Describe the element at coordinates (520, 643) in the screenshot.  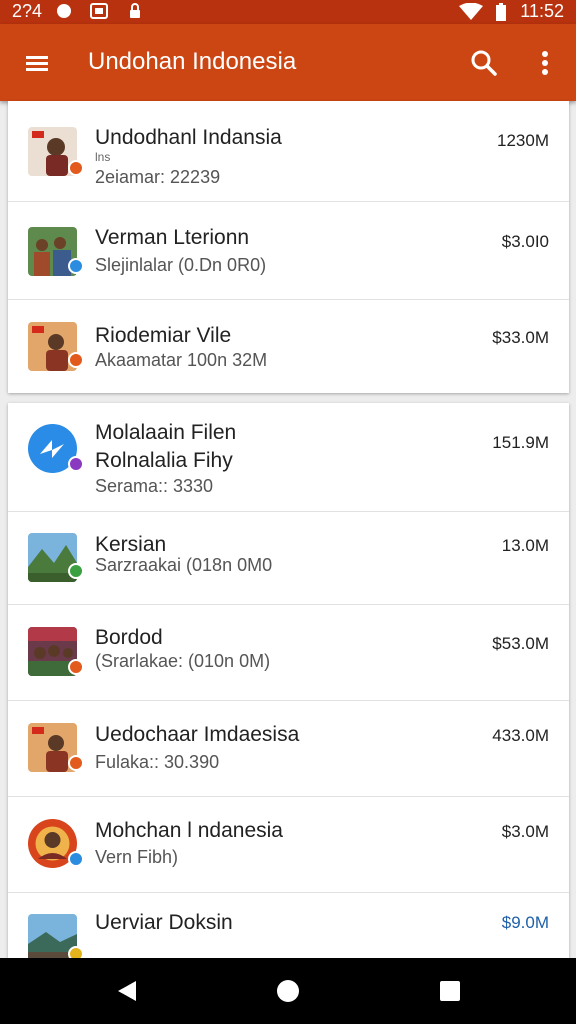
I see `item-amount: $53.0M` at that location.